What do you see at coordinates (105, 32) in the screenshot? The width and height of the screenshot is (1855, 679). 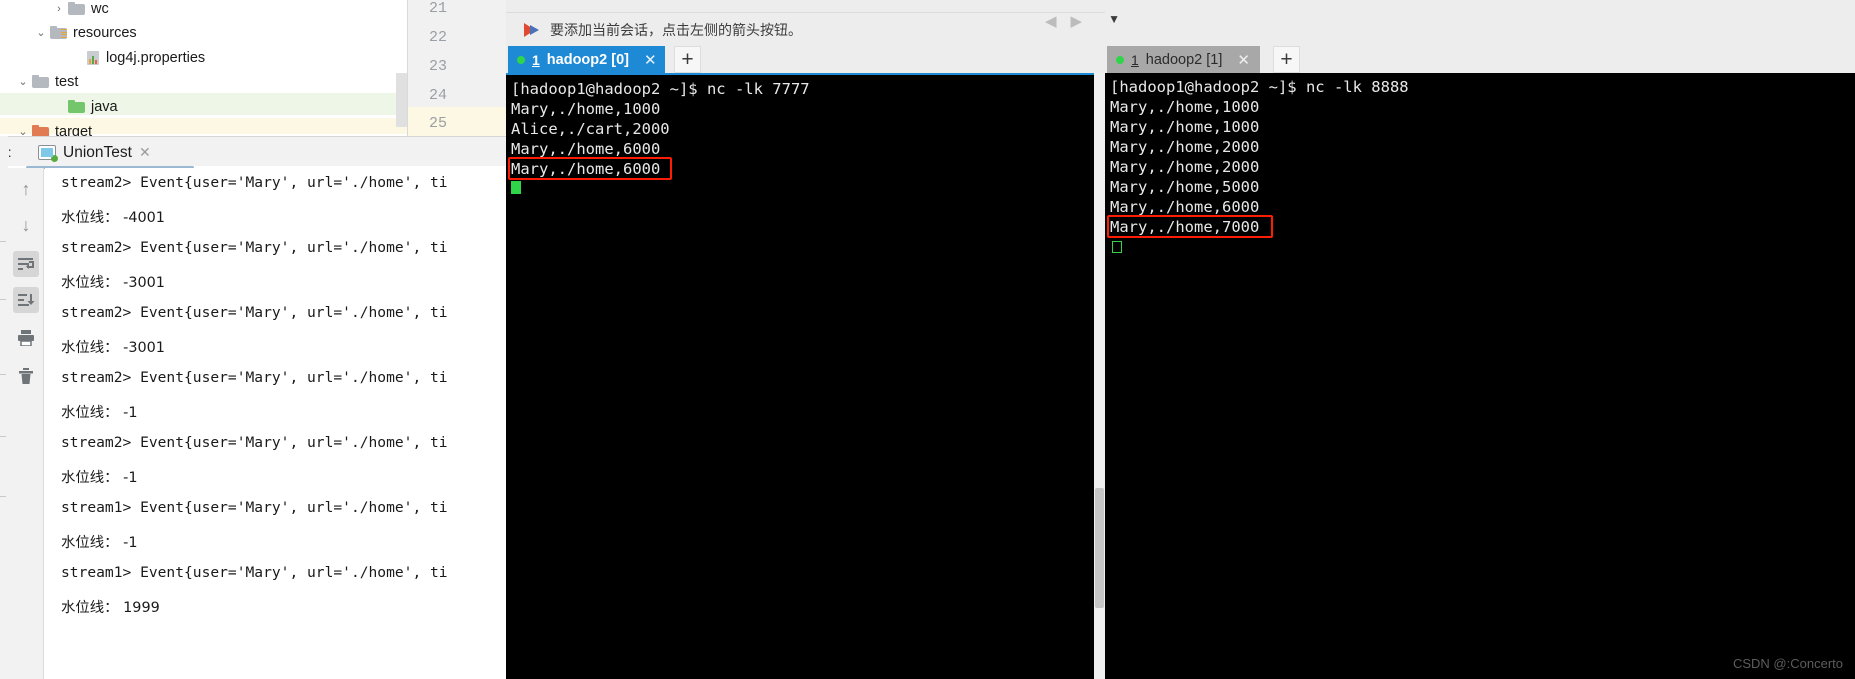 I see `tree-item-label: resources` at bounding box center [105, 32].